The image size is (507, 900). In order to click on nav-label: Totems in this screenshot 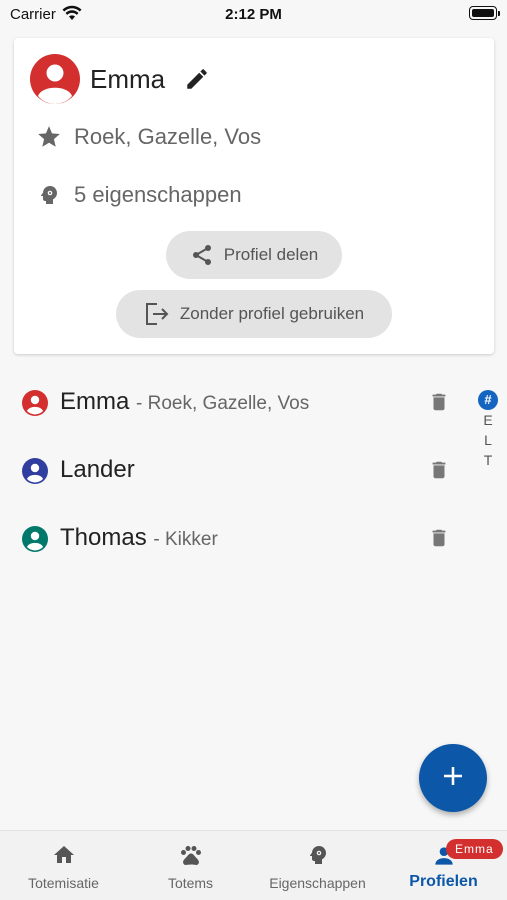, I will do `click(190, 883)`.